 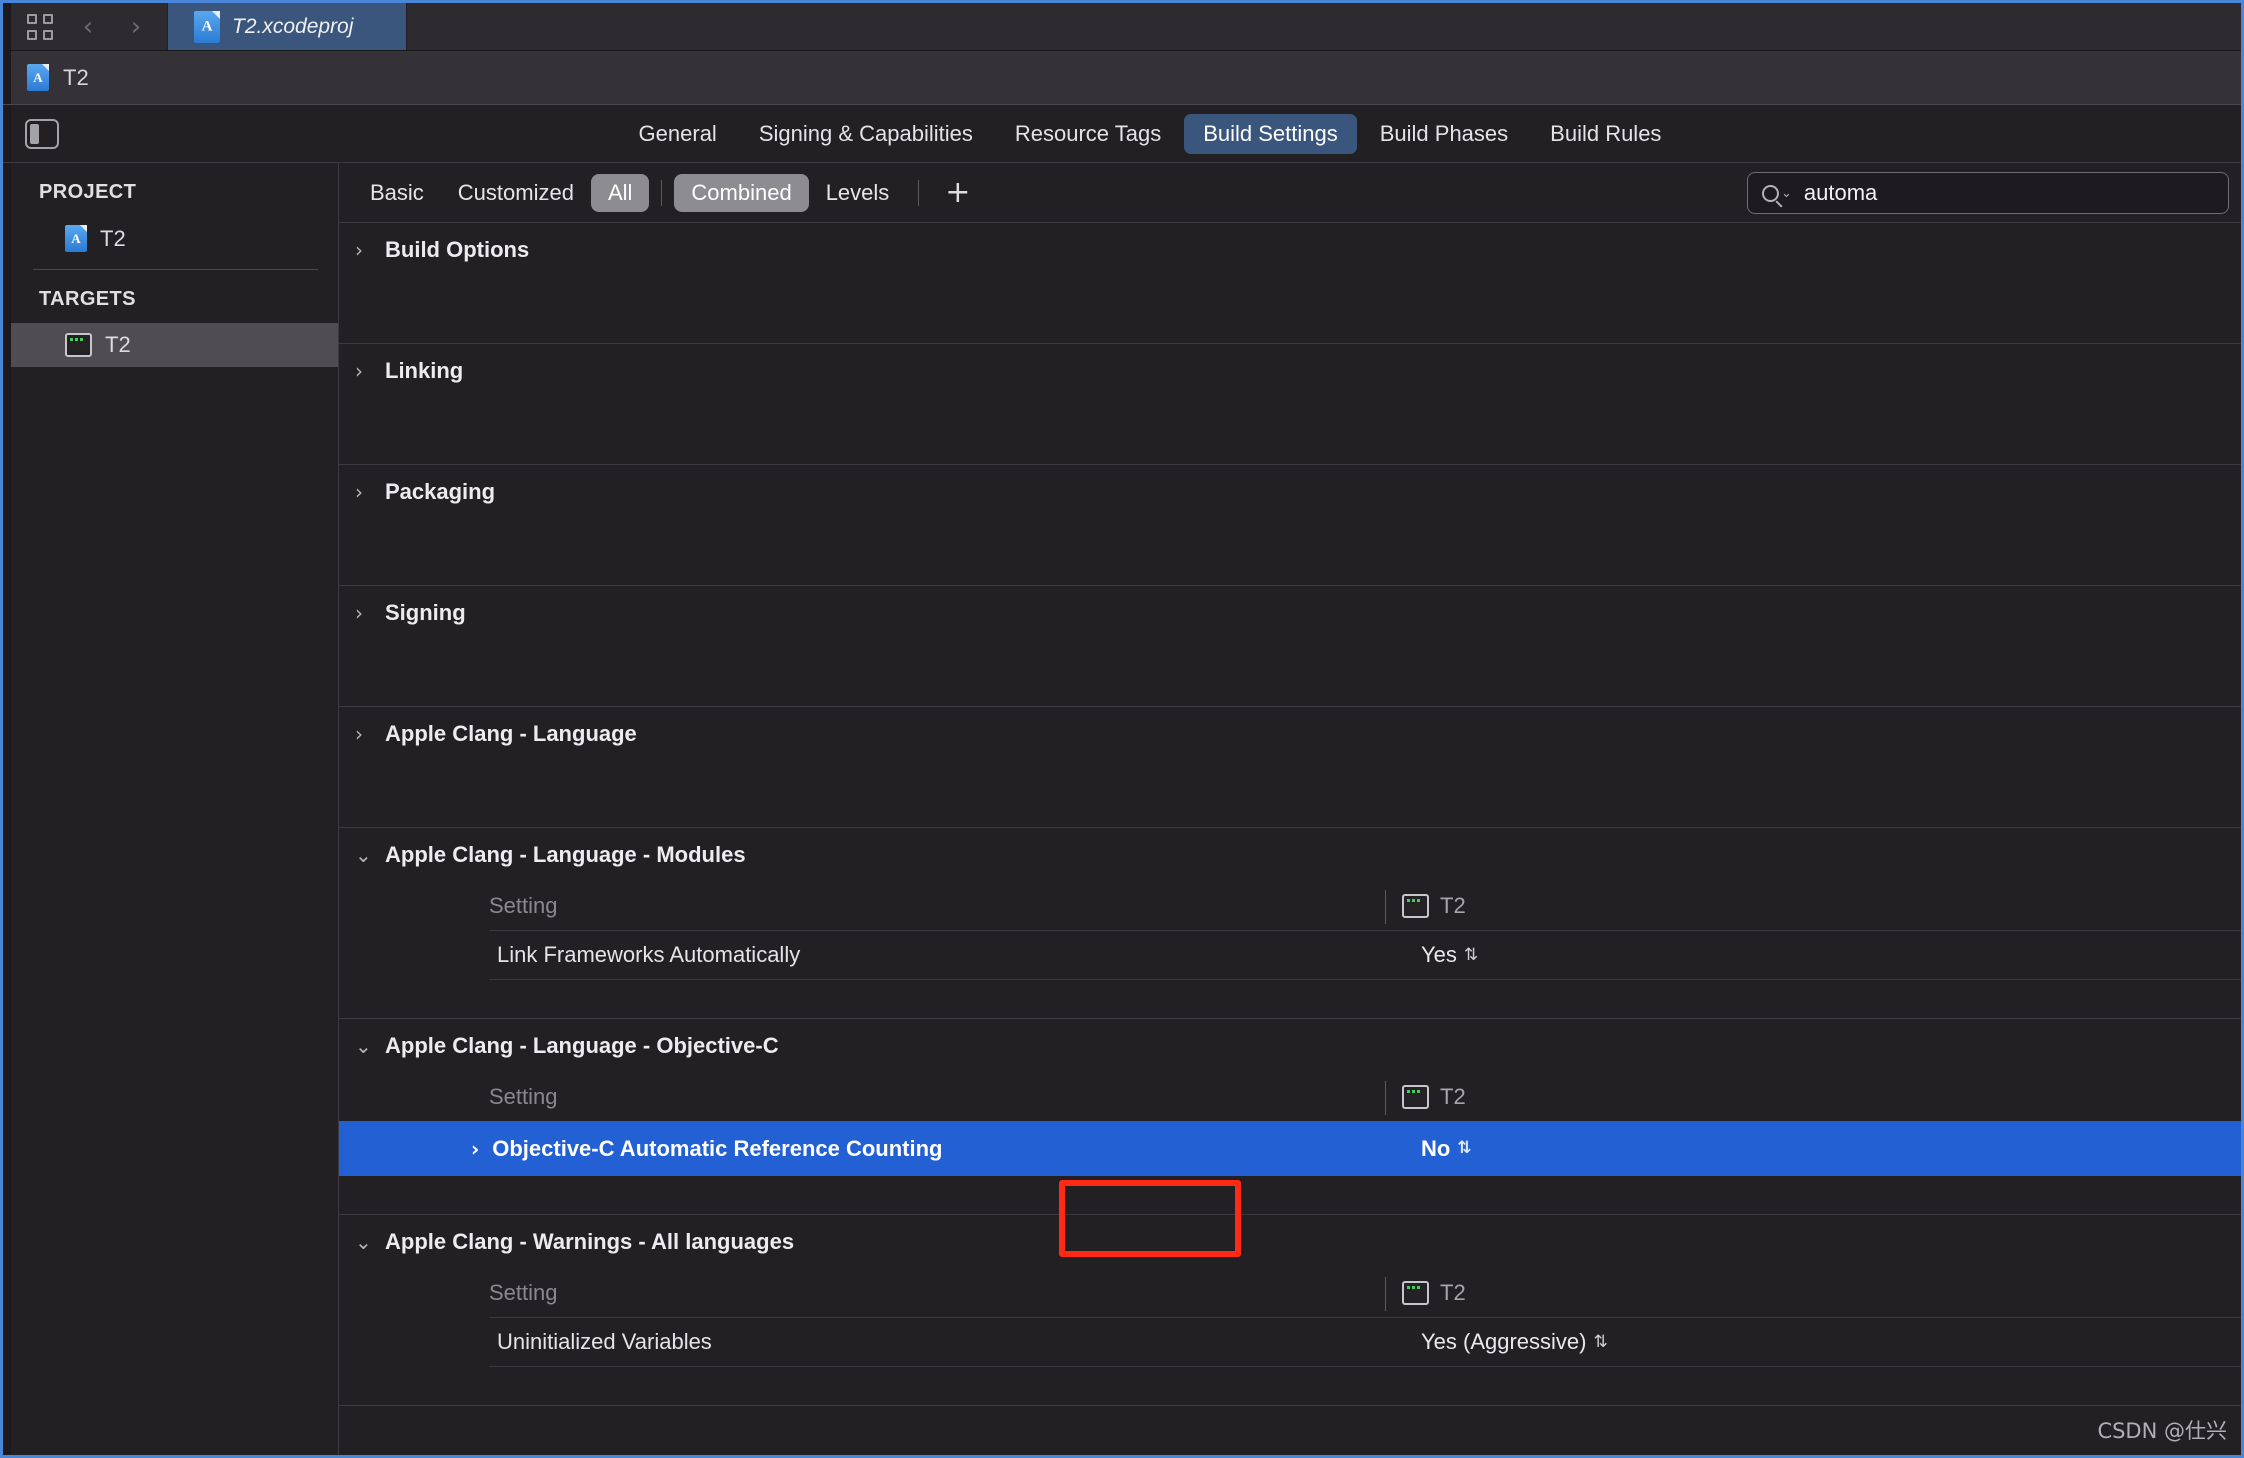 What do you see at coordinates (42, 133) in the screenshot?
I see `sidebar-toggle-icon` at bounding box center [42, 133].